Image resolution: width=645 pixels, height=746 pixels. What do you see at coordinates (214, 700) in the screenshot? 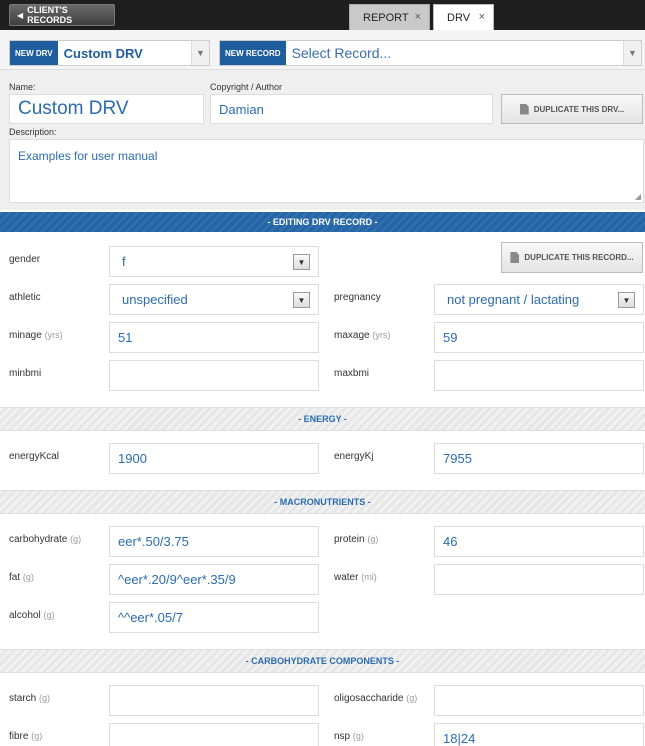
I see `starch-field` at bounding box center [214, 700].